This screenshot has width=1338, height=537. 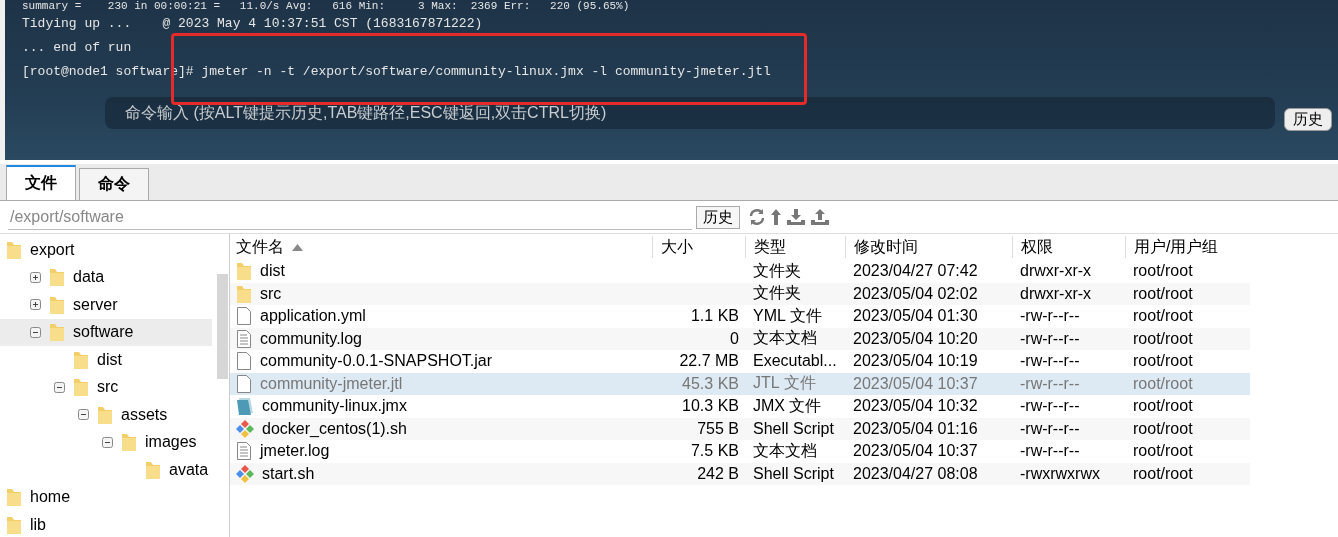 What do you see at coordinates (222, 326) in the screenshot?
I see `scrollbar` at bounding box center [222, 326].